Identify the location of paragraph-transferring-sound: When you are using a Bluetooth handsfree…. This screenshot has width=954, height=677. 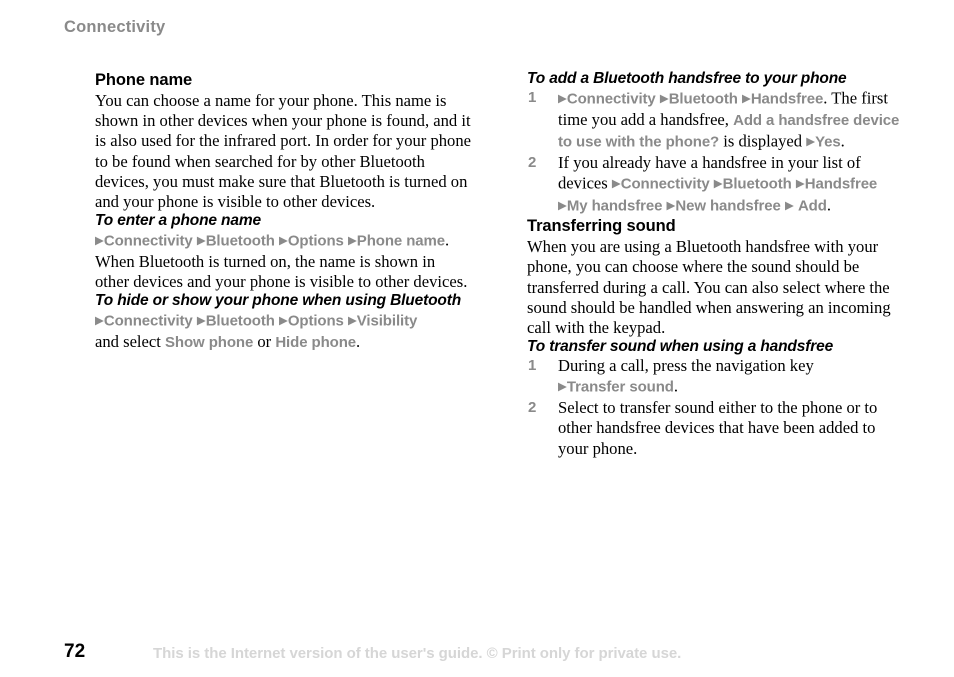
(709, 287).